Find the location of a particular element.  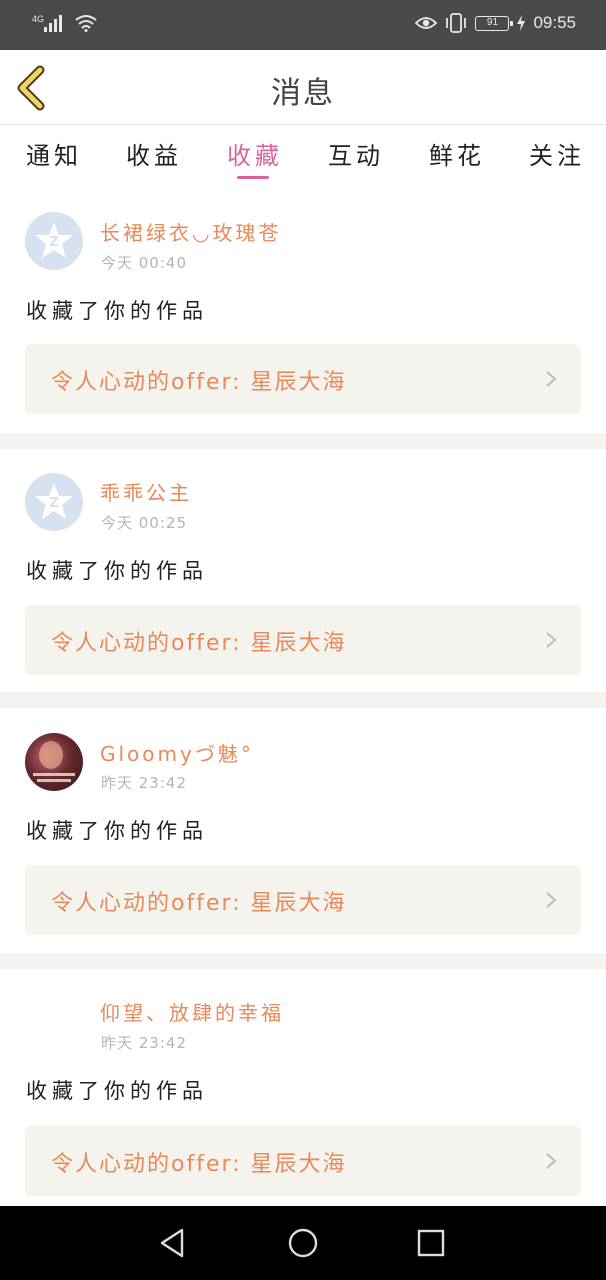

home-circle-icon is located at coordinates (303, 1243).